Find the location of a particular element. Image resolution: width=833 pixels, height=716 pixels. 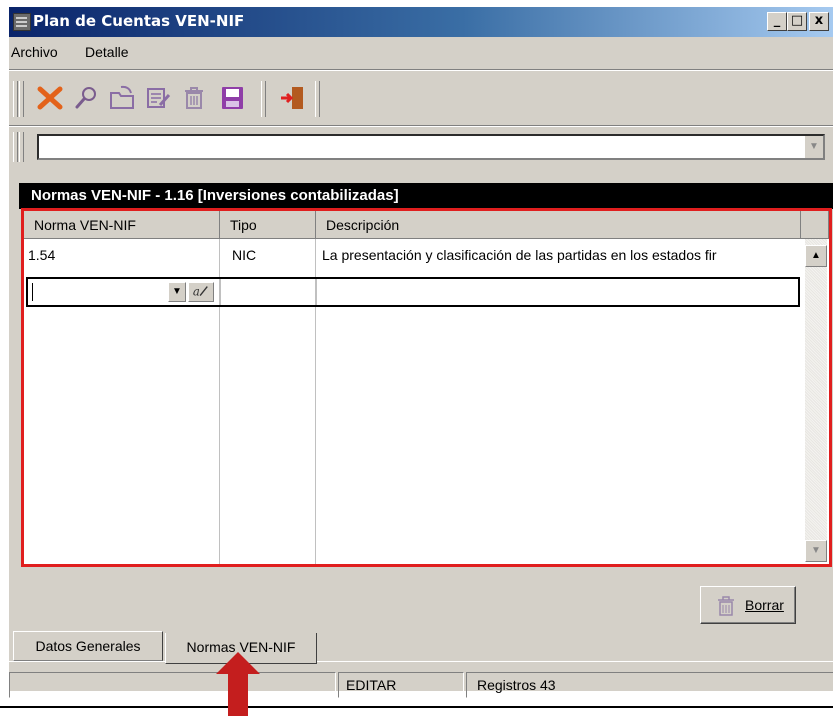

close-button: x is located at coordinates (819, 21).